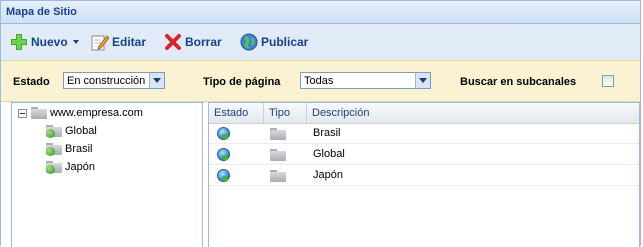 The width and height of the screenshot is (643, 247). I want to click on estado-select: En construcción, so click(114, 80).